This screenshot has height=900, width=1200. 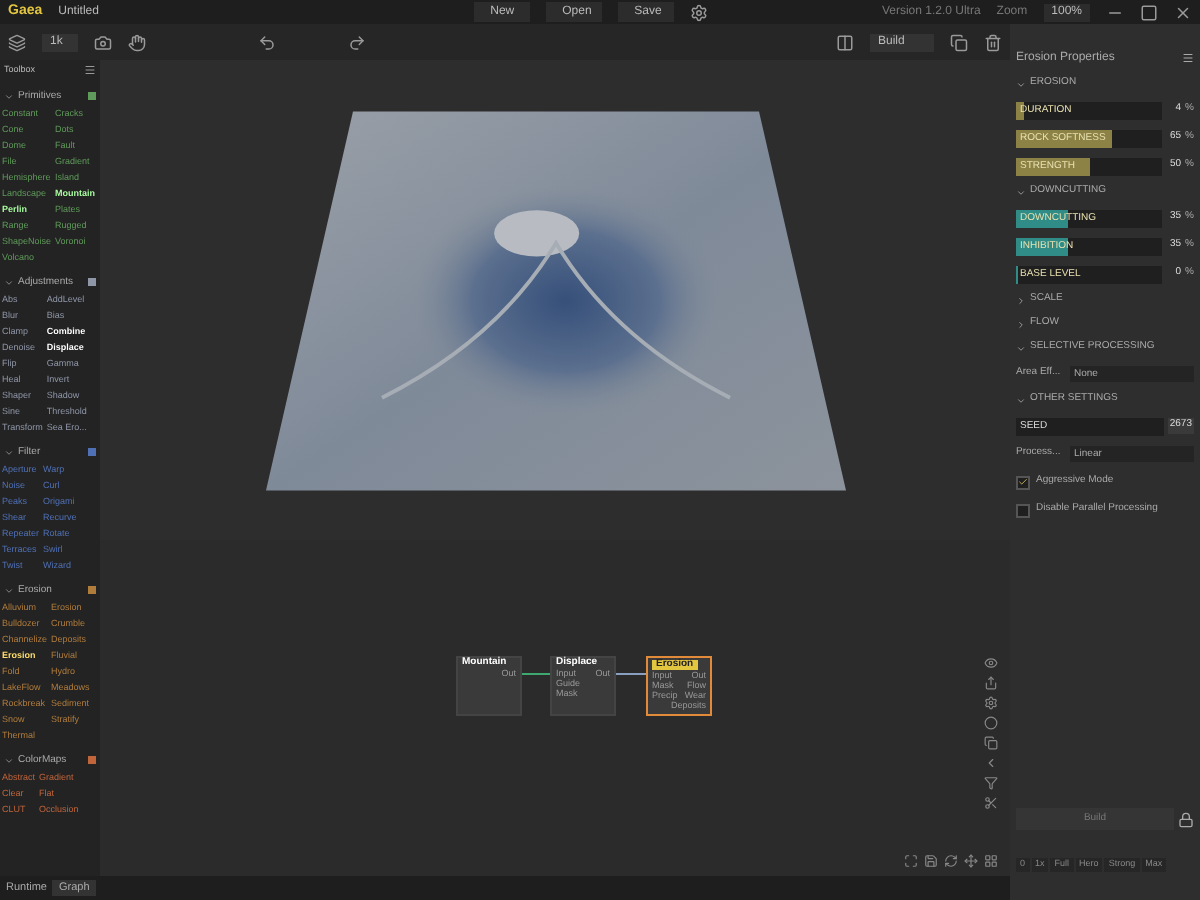 What do you see at coordinates (971, 861) in the screenshot?
I see `move-icon` at bounding box center [971, 861].